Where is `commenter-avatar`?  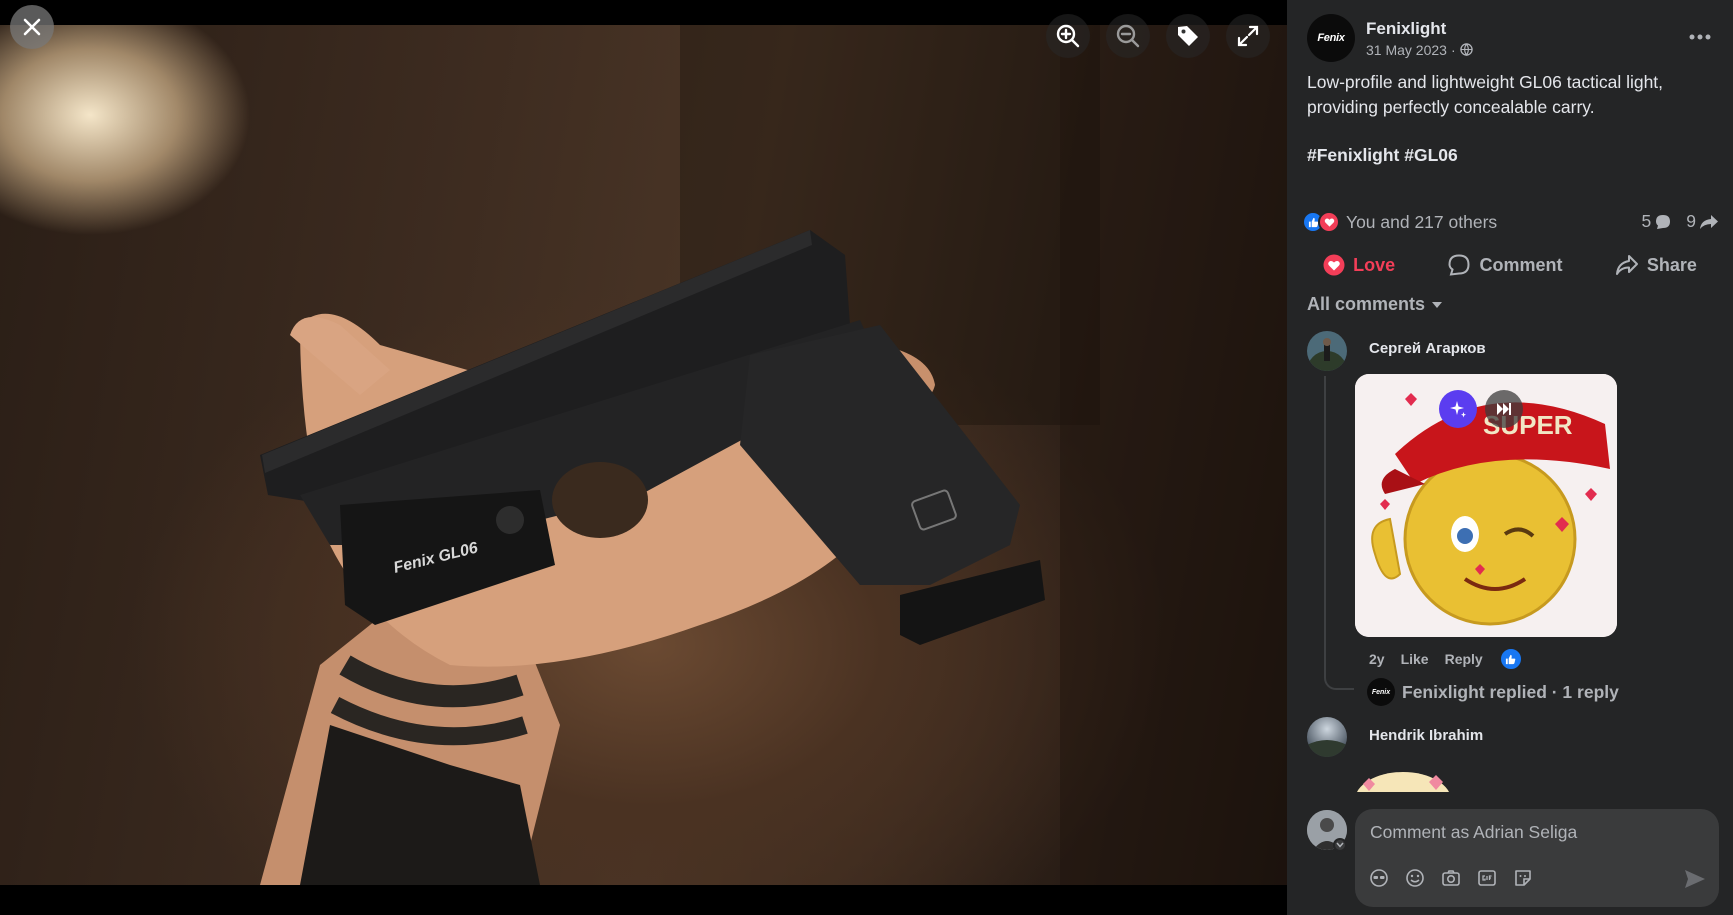 commenter-avatar is located at coordinates (1327, 351).